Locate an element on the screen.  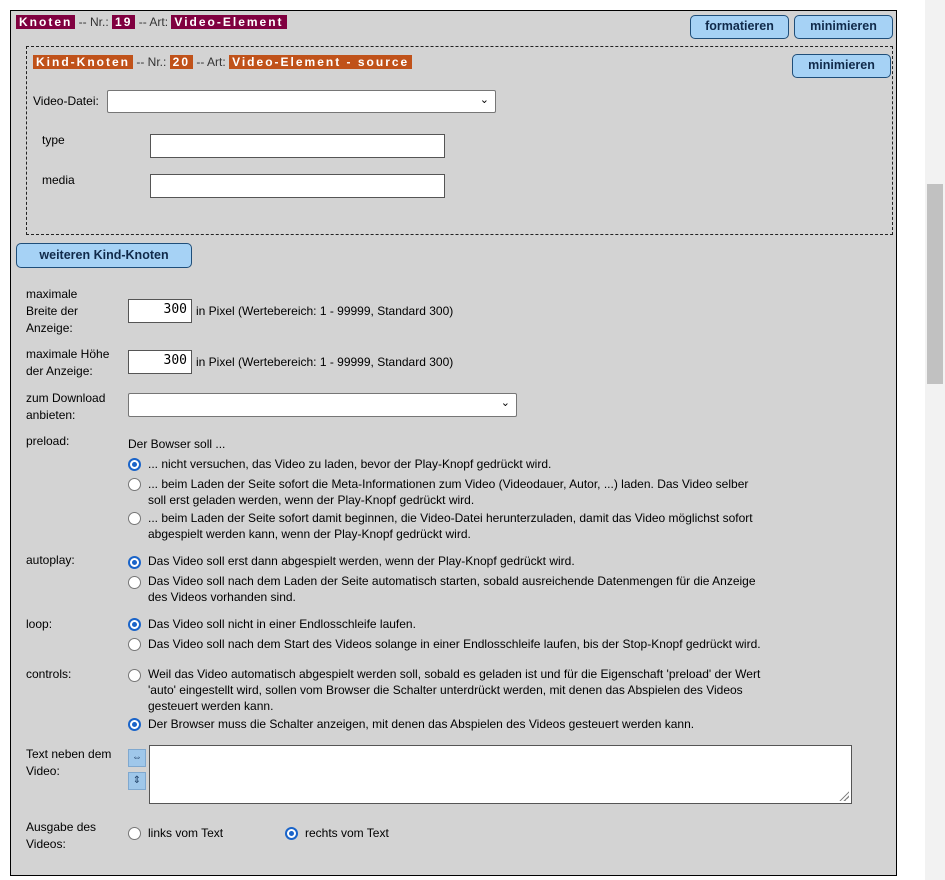
node-header: Knoten -- Nr.: 19 -- Art: Video-Element is located at coordinates (151, 22).